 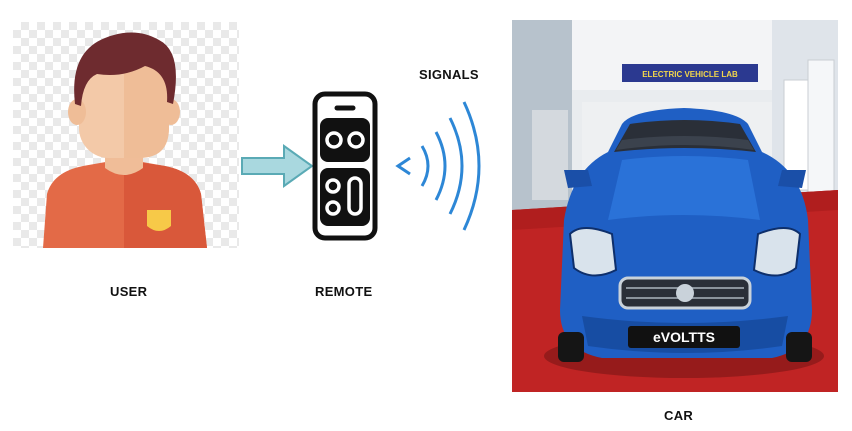 What do you see at coordinates (679, 415) in the screenshot?
I see `car-label: CAR` at bounding box center [679, 415].